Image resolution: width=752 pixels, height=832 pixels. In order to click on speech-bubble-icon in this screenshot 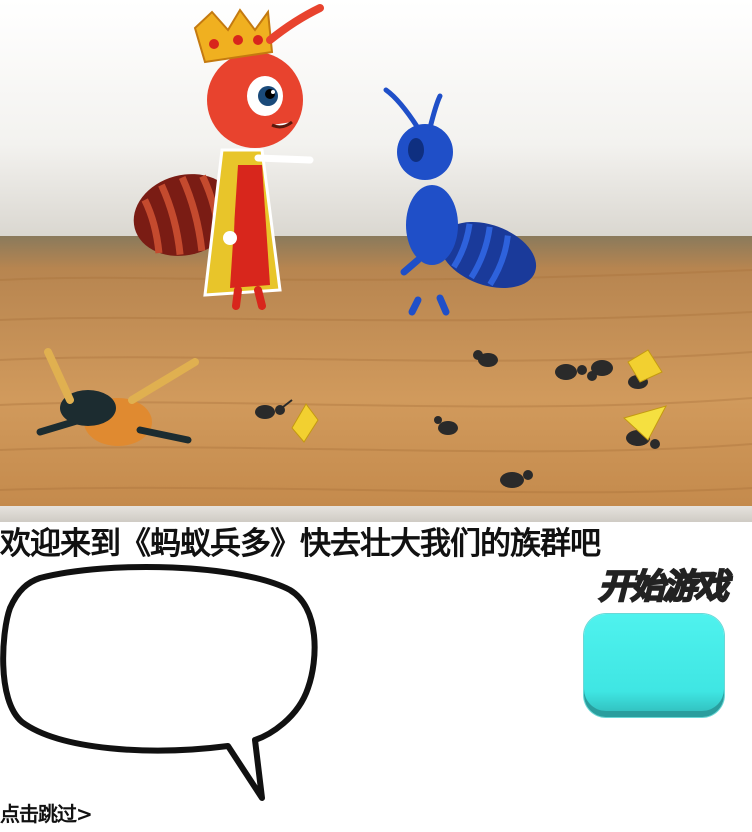, I will do `click(159, 682)`.